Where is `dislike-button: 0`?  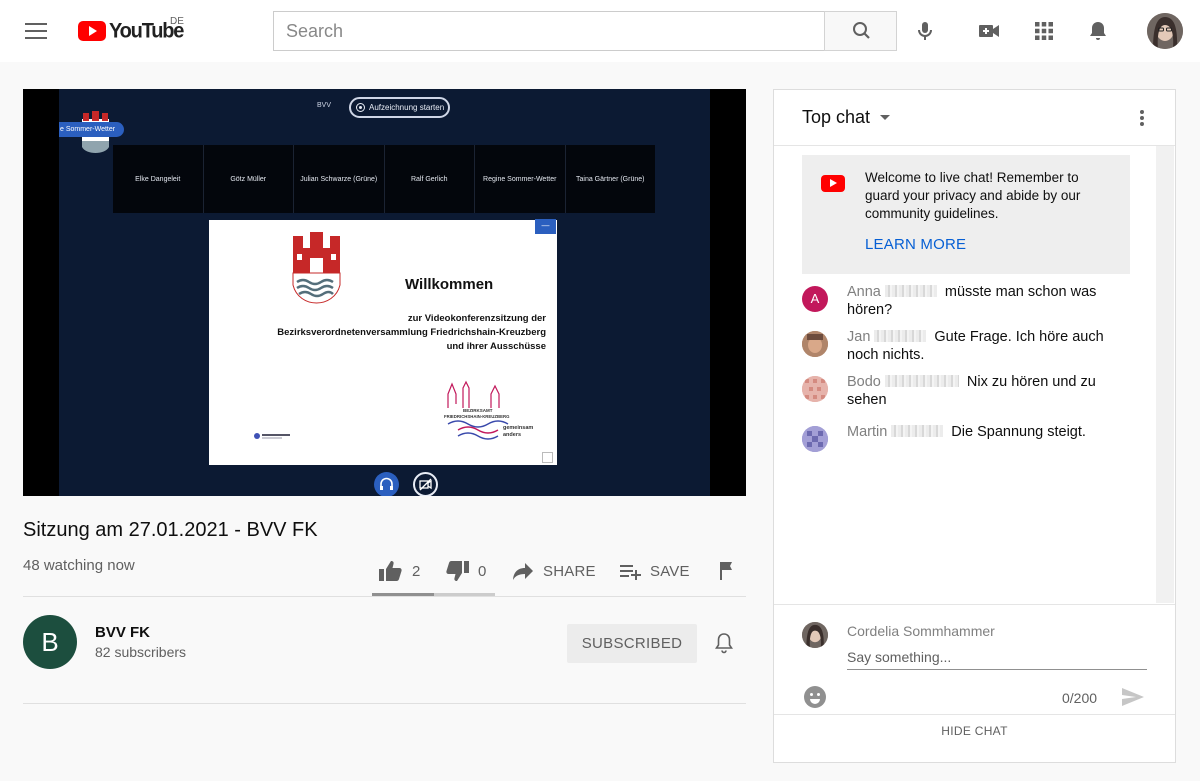
dislike-button: 0 is located at coordinates (465, 571).